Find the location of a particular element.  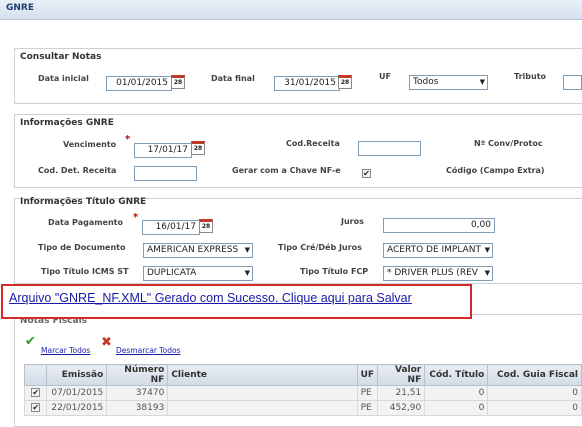

cell-emissao: 22/01/2015 is located at coordinates (77, 408).